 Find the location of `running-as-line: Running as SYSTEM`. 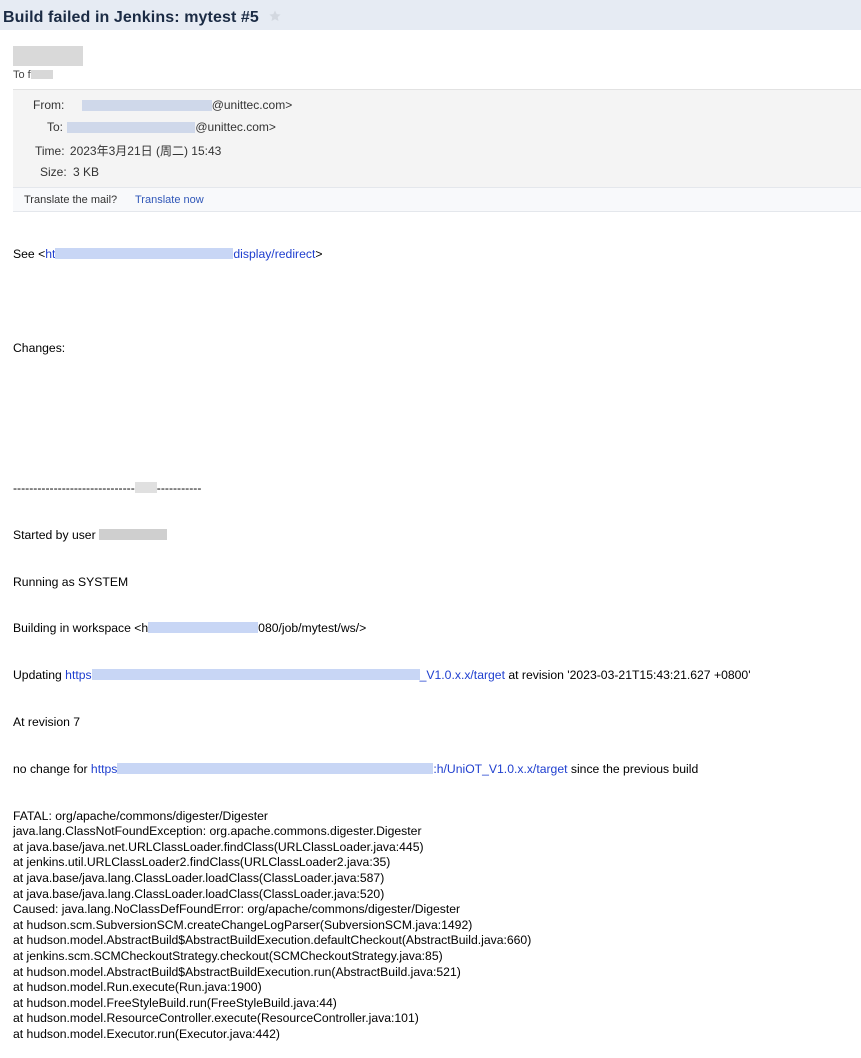

running-as-line: Running as SYSTEM is located at coordinates (71, 581).